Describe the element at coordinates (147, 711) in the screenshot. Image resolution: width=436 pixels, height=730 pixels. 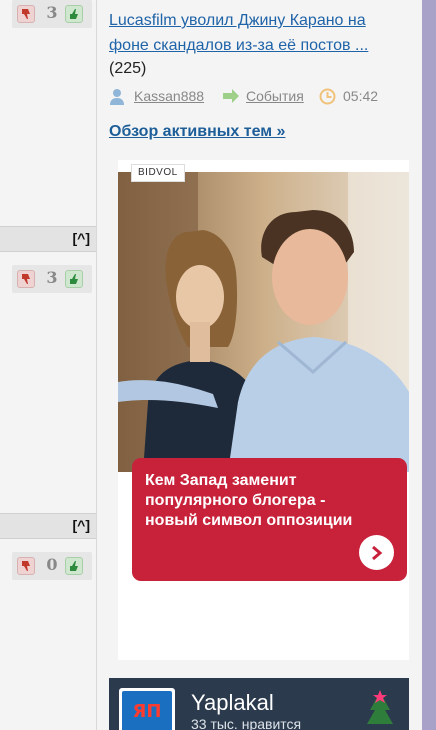
I see `yaplakal-logo-text: ЯП` at that location.